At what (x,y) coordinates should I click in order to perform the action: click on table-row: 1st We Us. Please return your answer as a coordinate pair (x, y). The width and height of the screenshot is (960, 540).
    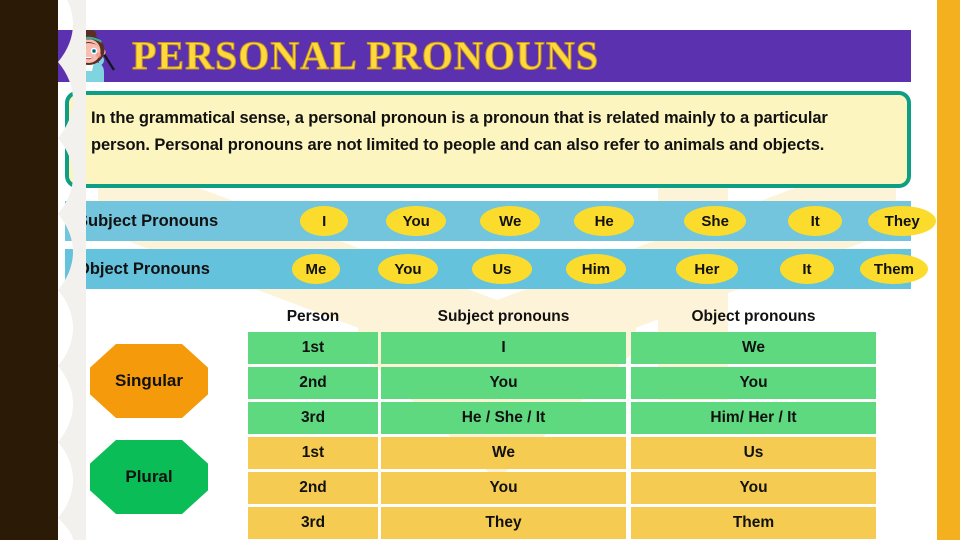
    Looking at the image, I should click on (563, 453).